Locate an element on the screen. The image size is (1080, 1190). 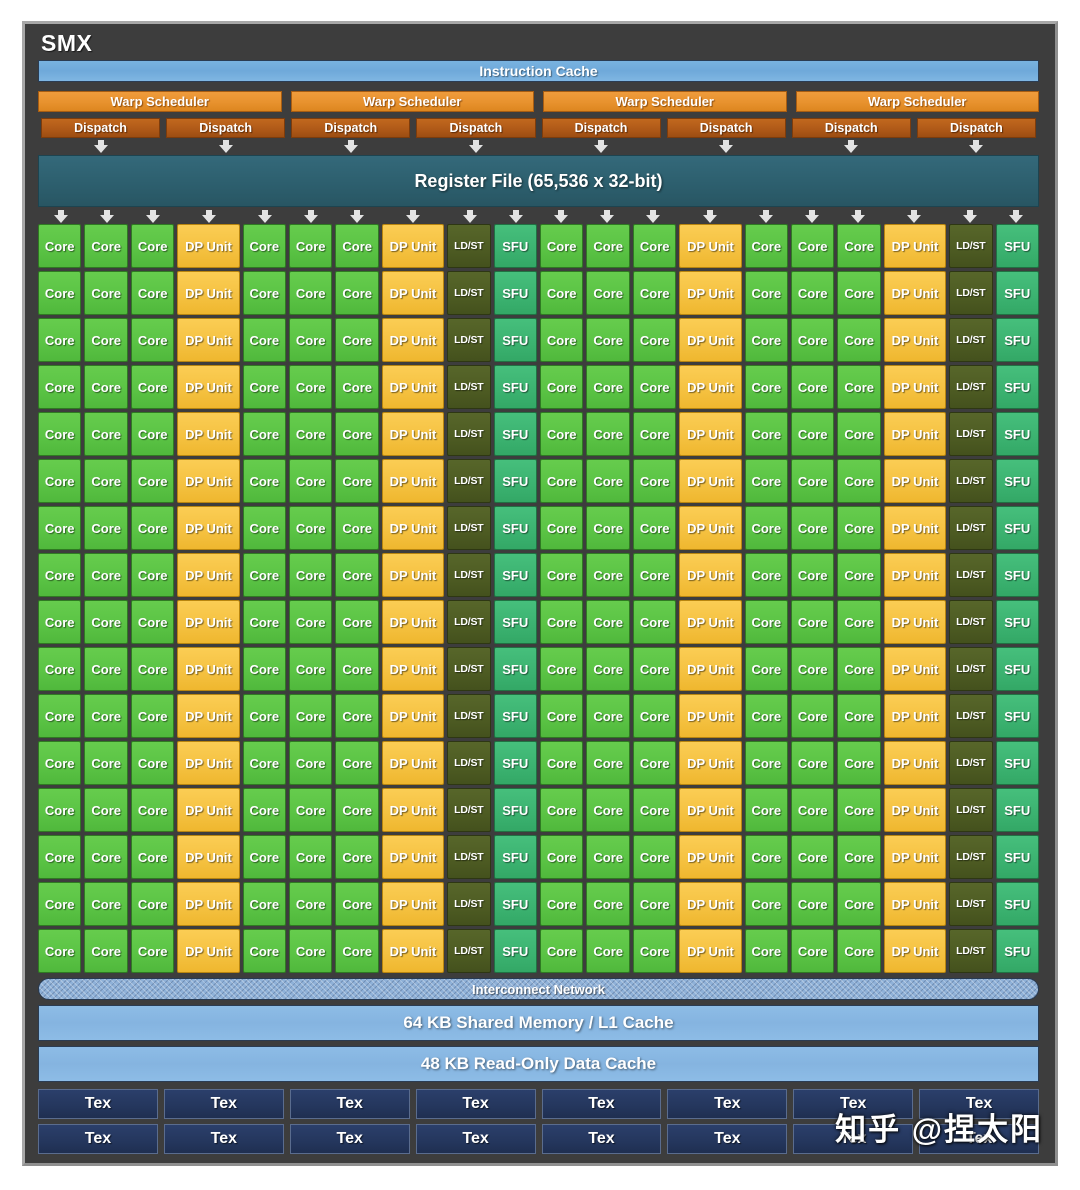
dispatch-cell-0: Dispatch is located at coordinates (100, 135).